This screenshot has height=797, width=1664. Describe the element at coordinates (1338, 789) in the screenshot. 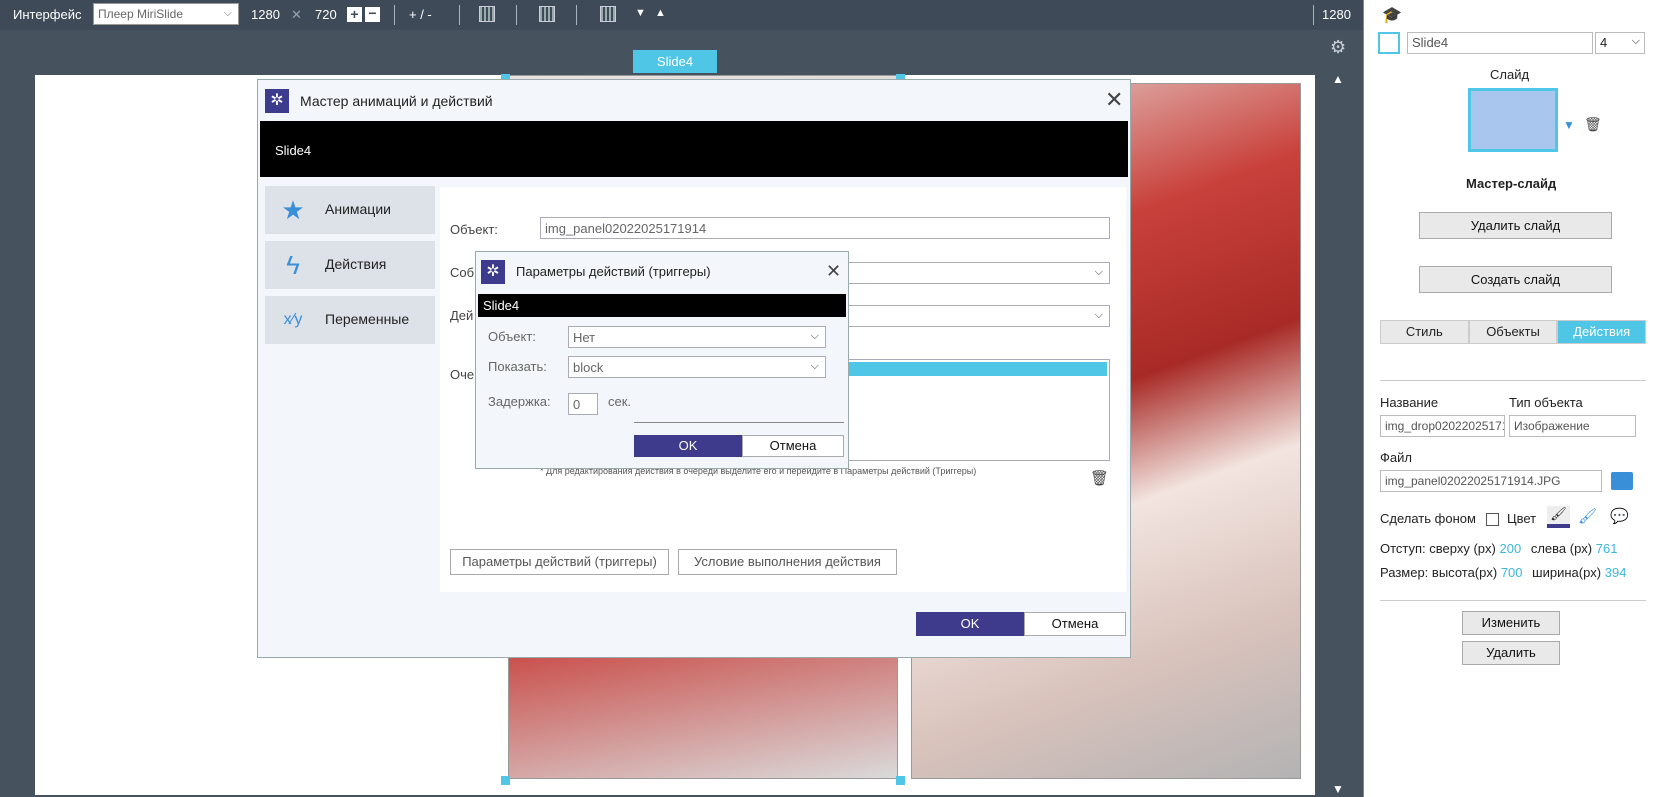

I see `scroll-down-icon: ▼` at that location.